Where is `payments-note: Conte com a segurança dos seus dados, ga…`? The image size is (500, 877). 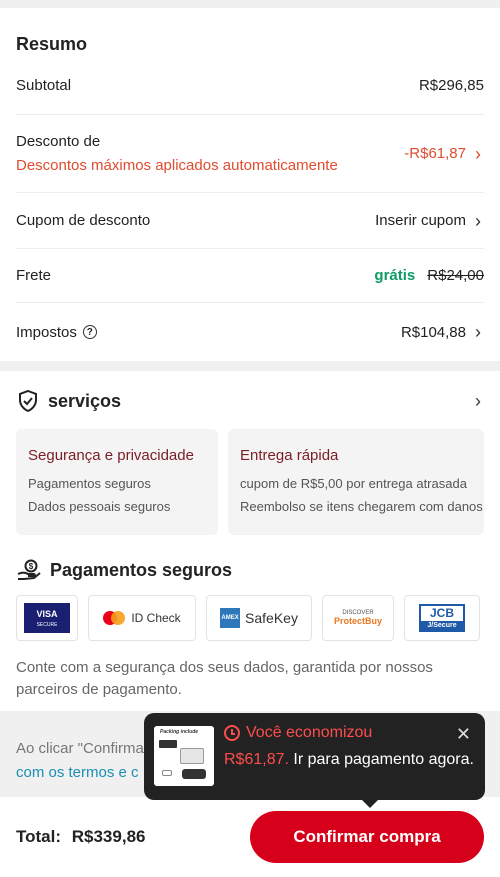 payments-note: Conte com a segurança dos seus dados, ga… is located at coordinates (224, 678).